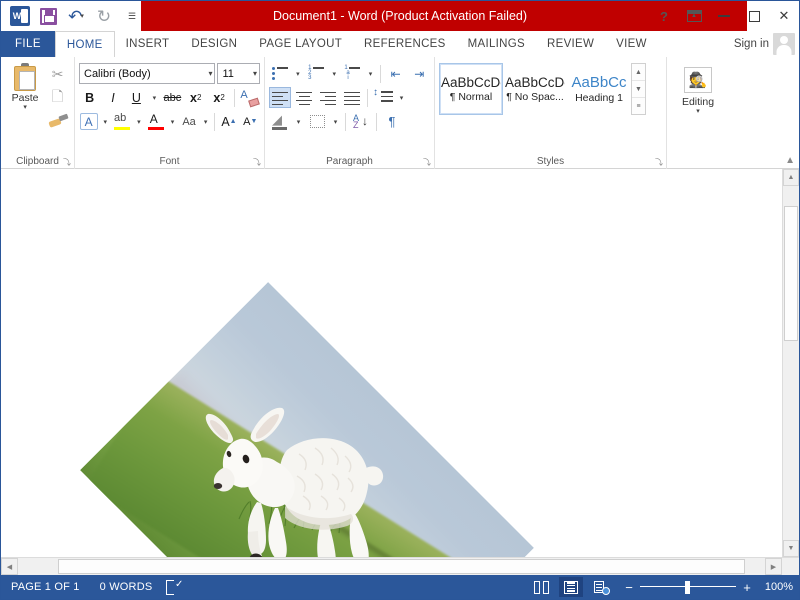  What do you see at coordinates (724, 16) in the screenshot?
I see `minimize-icon` at bounding box center [724, 16].